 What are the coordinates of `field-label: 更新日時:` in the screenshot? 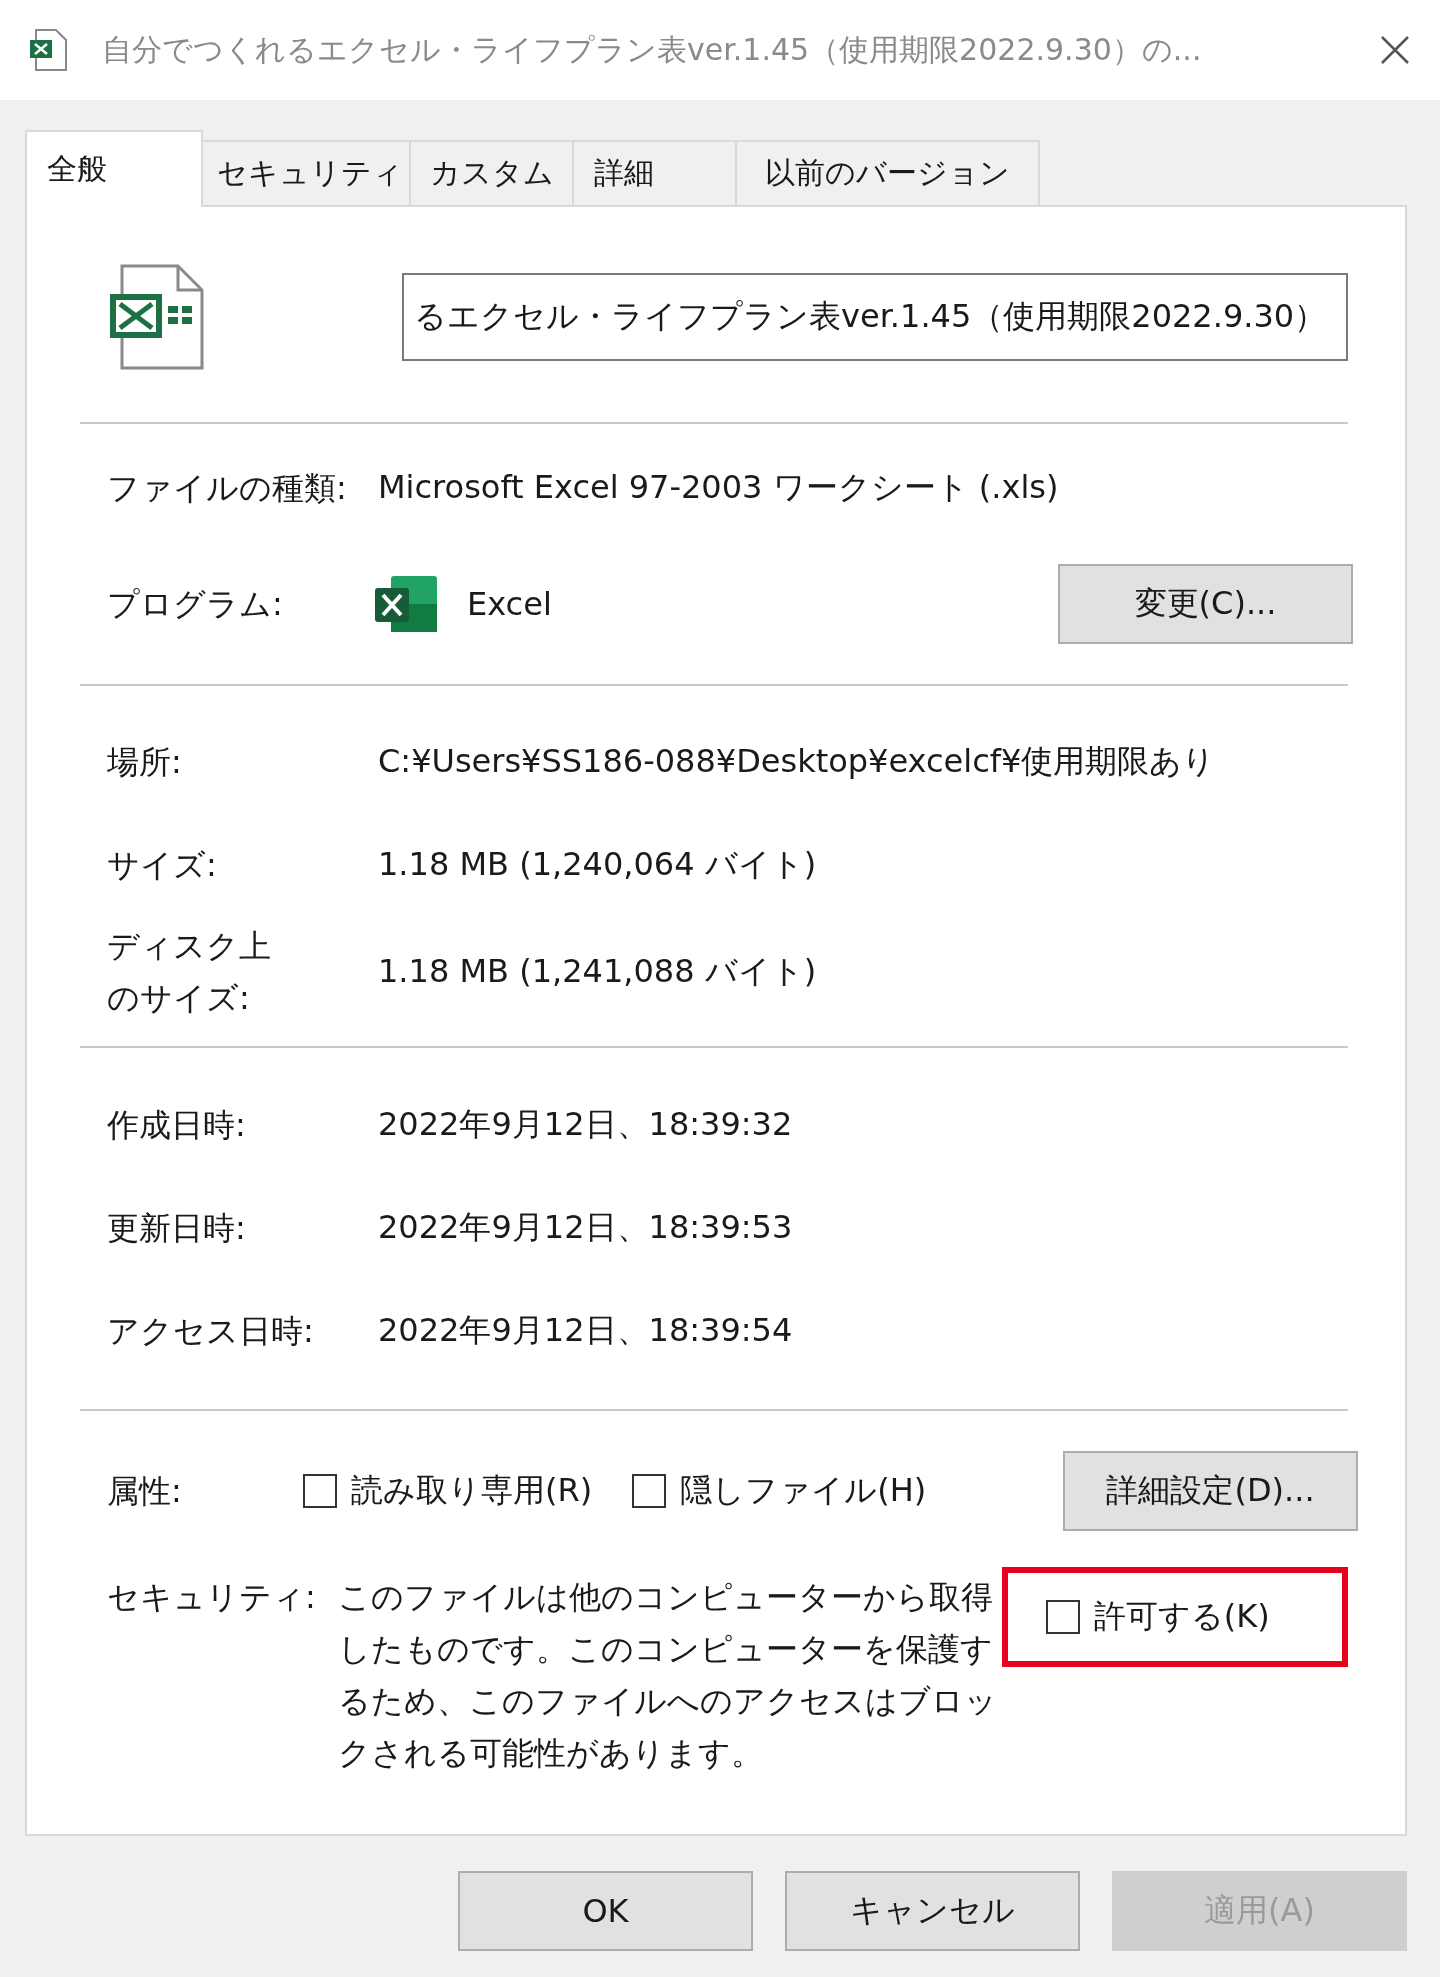 It's located at (176, 1228).